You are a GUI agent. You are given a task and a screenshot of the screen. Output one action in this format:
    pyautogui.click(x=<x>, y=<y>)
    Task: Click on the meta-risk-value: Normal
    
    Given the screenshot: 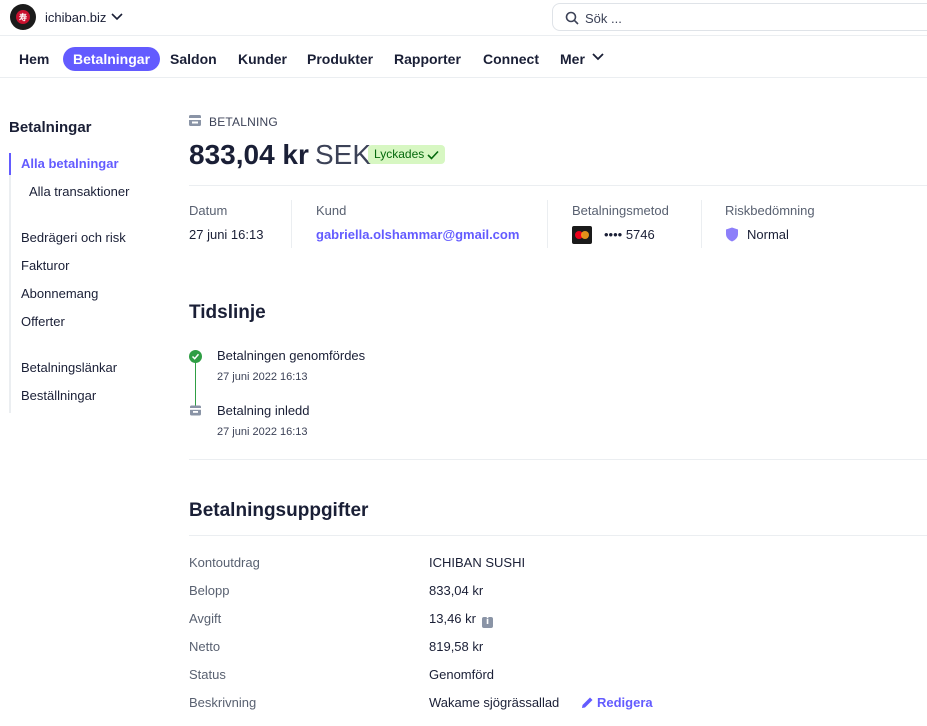 What is the action you would take?
    pyautogui.click(x=770, y=235)
    